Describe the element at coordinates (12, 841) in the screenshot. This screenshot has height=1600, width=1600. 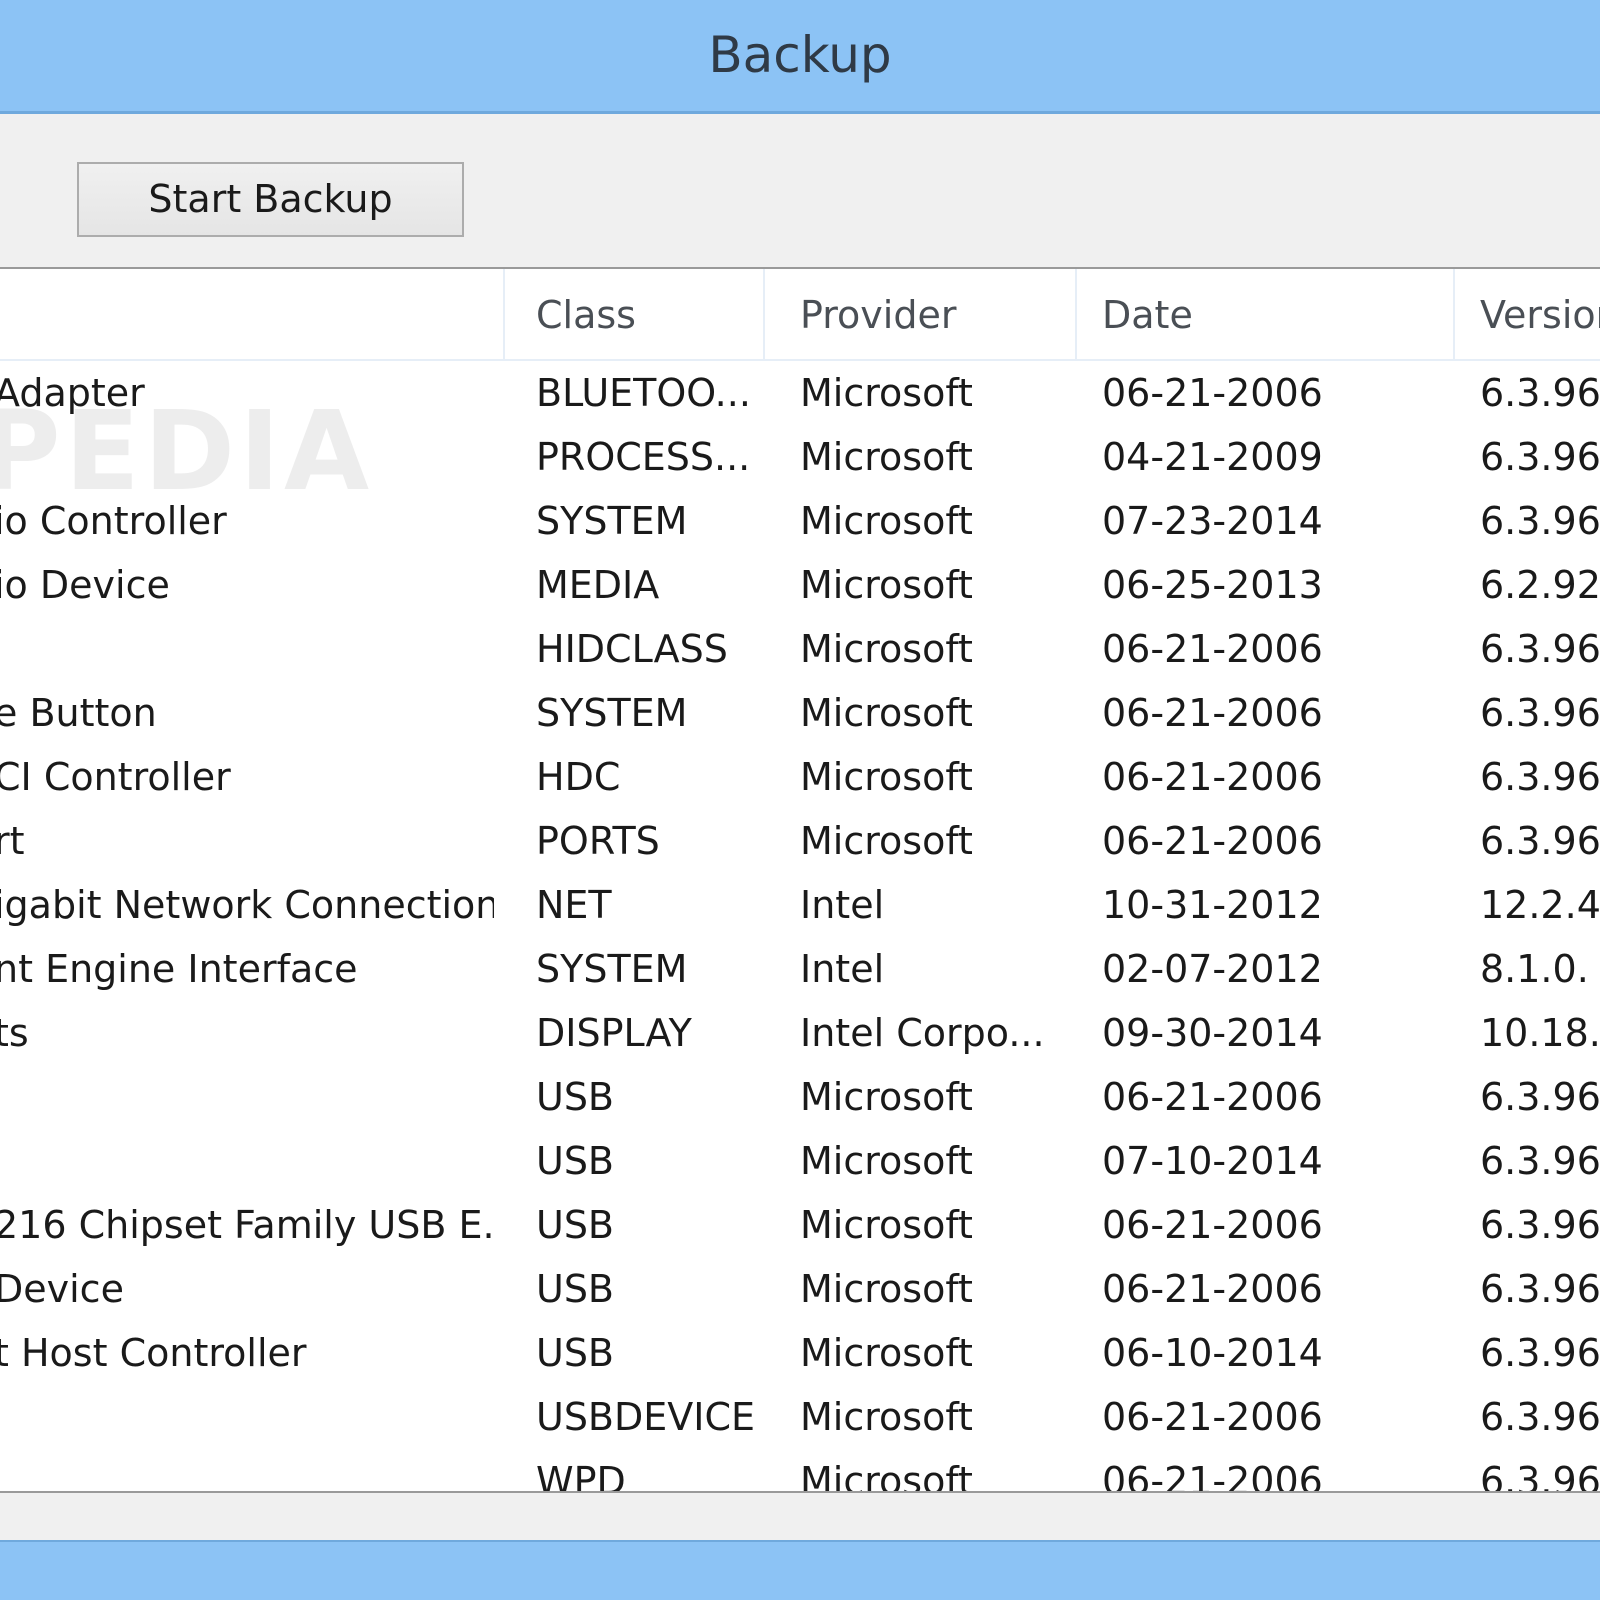
I see `cell-name: rt` at that location.